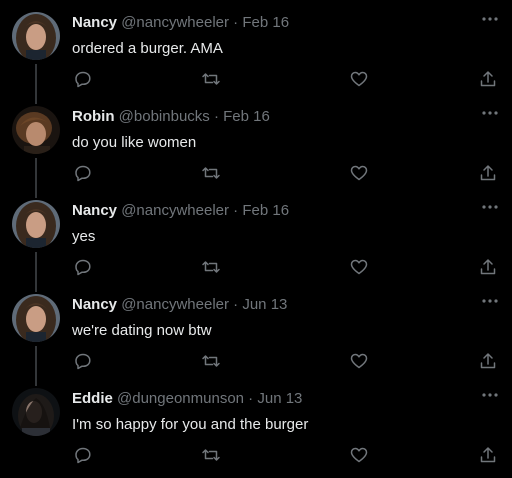 This screenshot has height=478, width=512. Describe the element at coordinates (164, 116) in the screenshot. I see `handle: @bobinbucks` at that location.